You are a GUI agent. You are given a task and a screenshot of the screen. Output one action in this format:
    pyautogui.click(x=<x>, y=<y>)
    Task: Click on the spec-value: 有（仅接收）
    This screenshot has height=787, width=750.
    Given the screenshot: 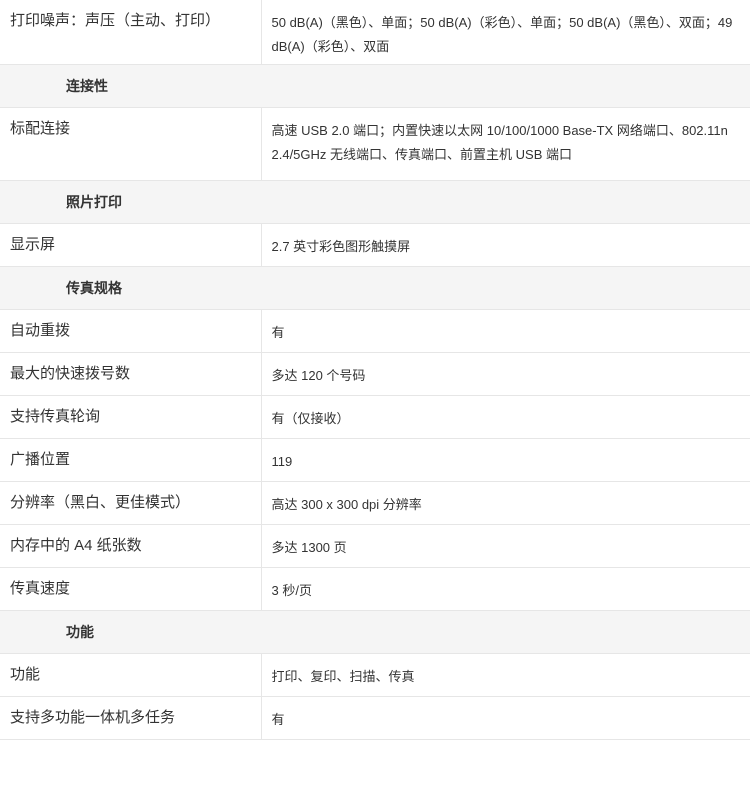 What is the action you would take?
    pyautogui.click(x=505, y=417)
    